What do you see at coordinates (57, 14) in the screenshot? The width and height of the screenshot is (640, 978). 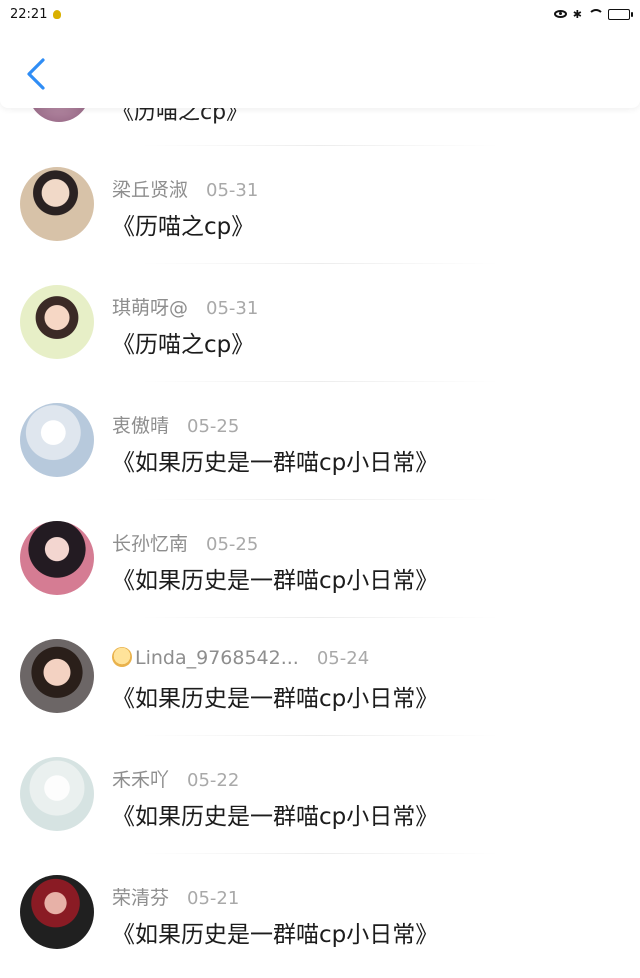 I see `notification-bulb-icon` at bounding box center [57, 14].